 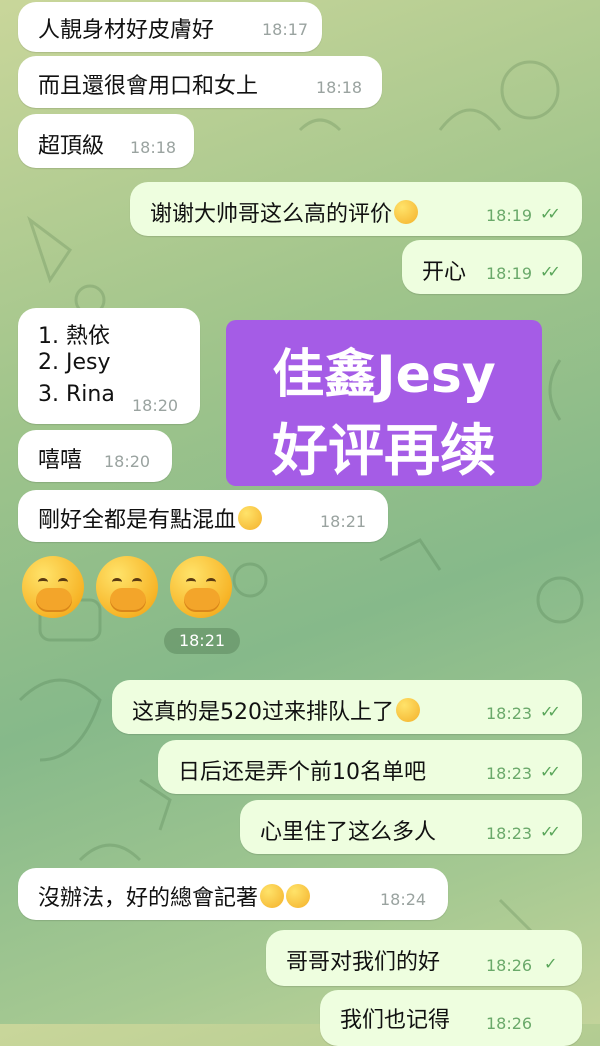 I want to click on rolling-laughing-emoji, so click(x=298, y=896).